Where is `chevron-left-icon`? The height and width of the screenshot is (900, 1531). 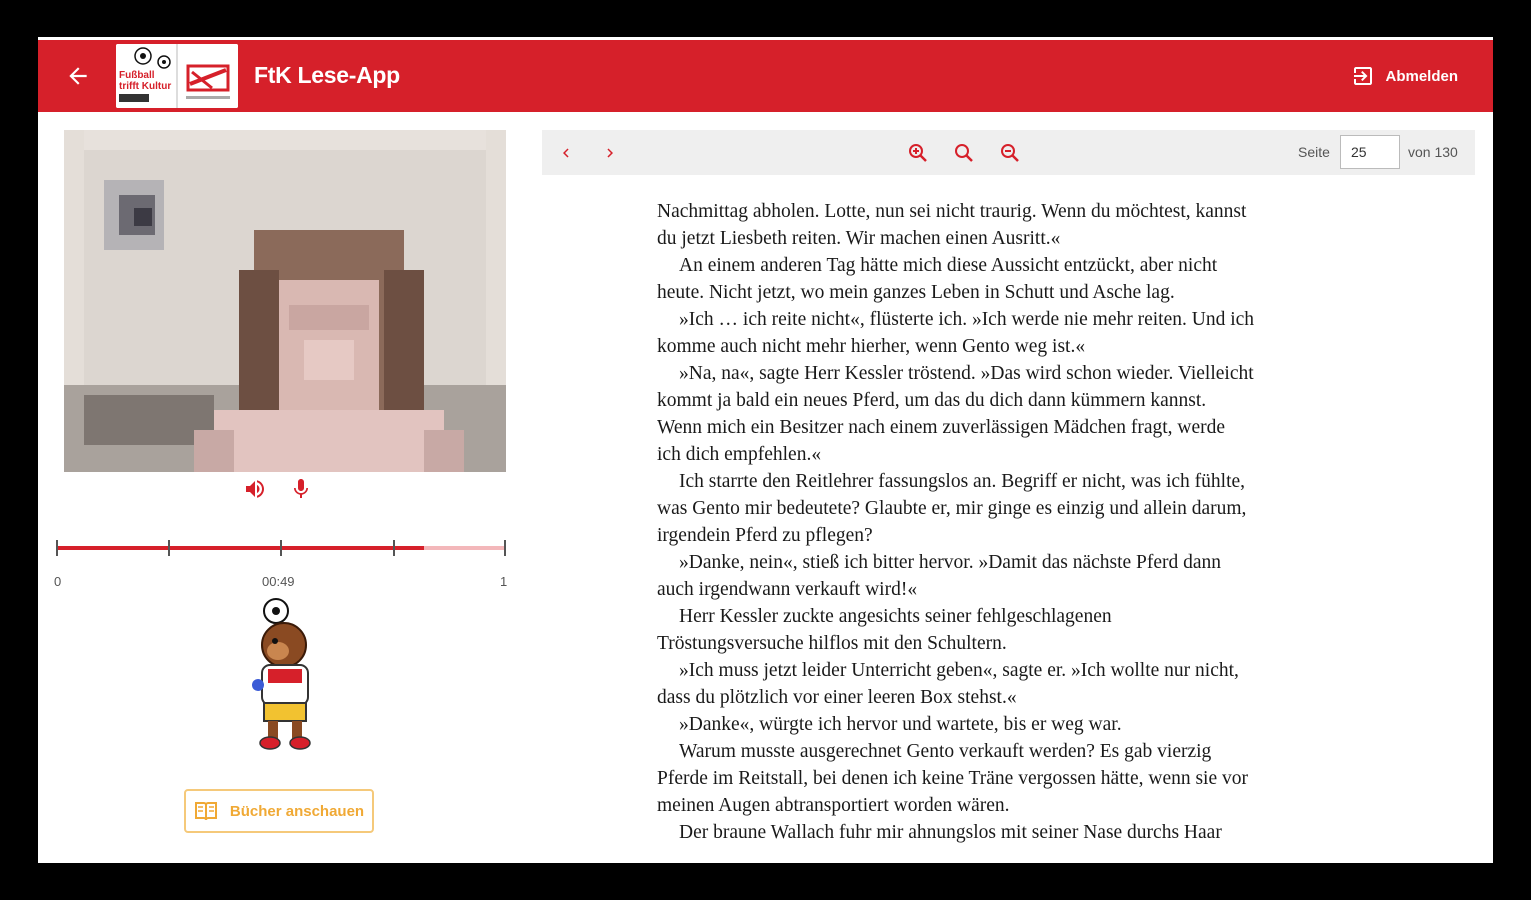 chevron-left-icon is located at coordinates (566, 153).